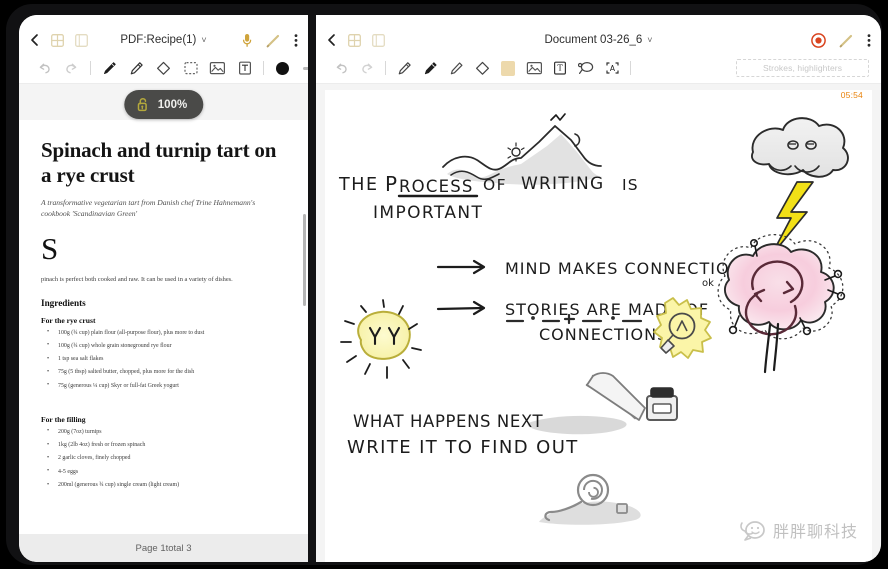 This screenshot has width=888, height=569. Describe the element at coordinates (593, 40) in the screenshot. I see `note-title-label: Document 03-26_6` at that location.